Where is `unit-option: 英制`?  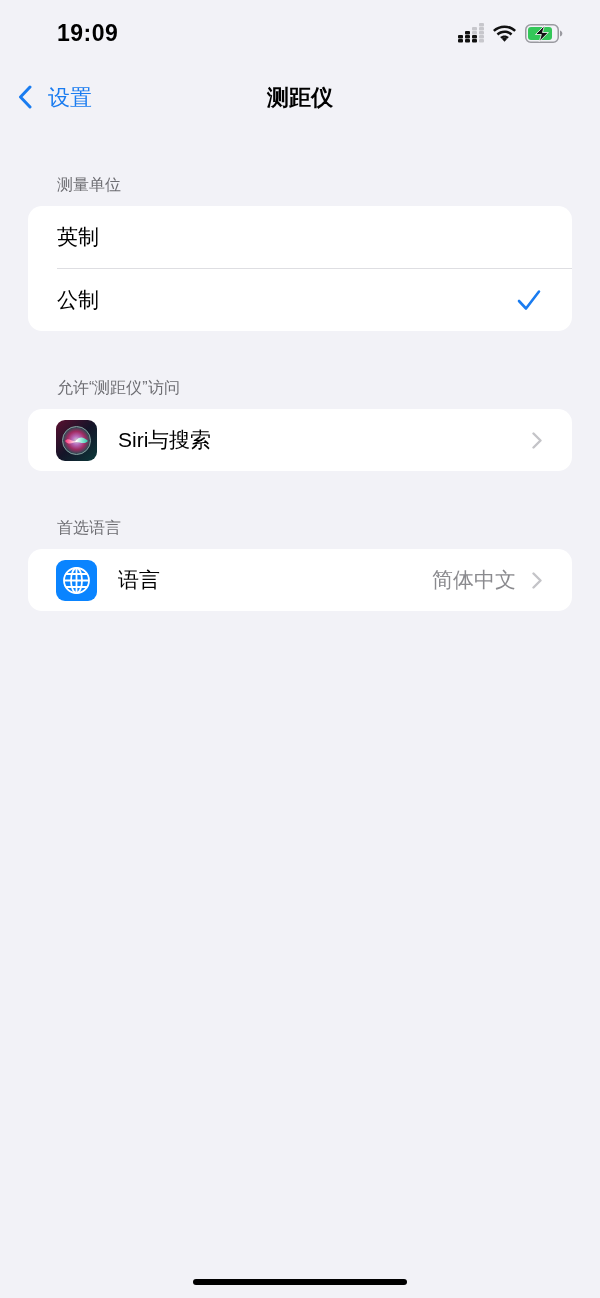
unit-option: 英制 is located at coordinates (300, 237).